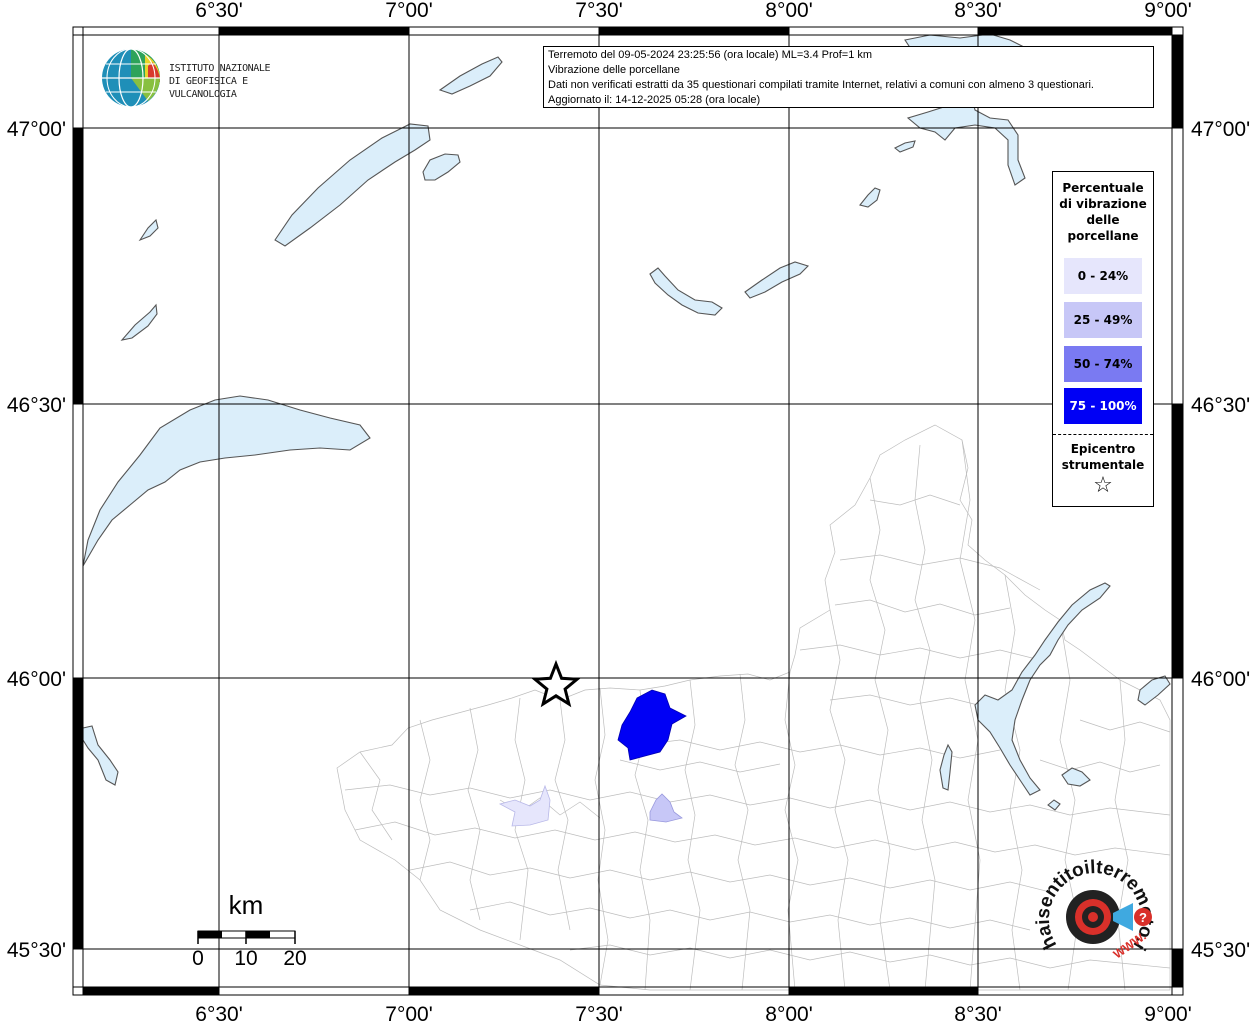 The height and width of the screenshot is (1024, 1255). What do you see at coordinates (1220, 540) in the screenshot?
I see `lat-ticks-right: 47°00' 46°30' 46°00' 45°30'` at bounding box center [1220, 540].